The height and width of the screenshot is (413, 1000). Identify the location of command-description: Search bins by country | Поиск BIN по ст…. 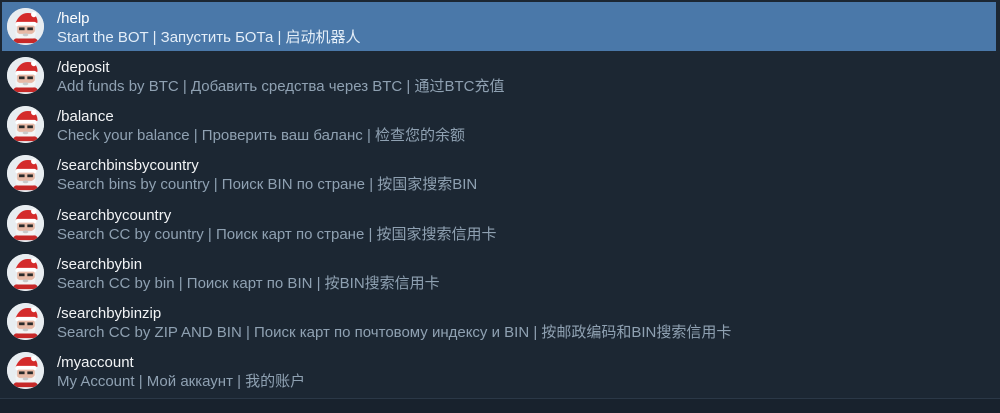
(267, 184).